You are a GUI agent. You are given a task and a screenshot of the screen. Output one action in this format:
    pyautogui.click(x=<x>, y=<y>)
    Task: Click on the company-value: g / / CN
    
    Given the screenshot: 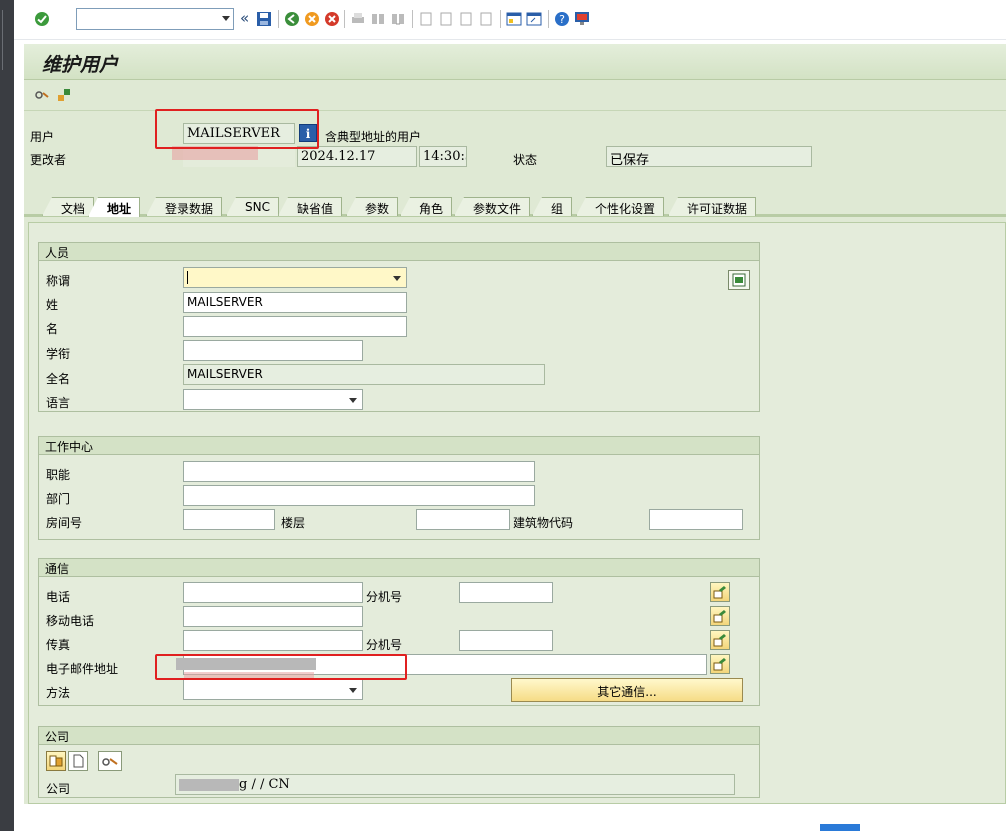 What is the action you would take?
    pyautogui.click(x=264, y=784)
    